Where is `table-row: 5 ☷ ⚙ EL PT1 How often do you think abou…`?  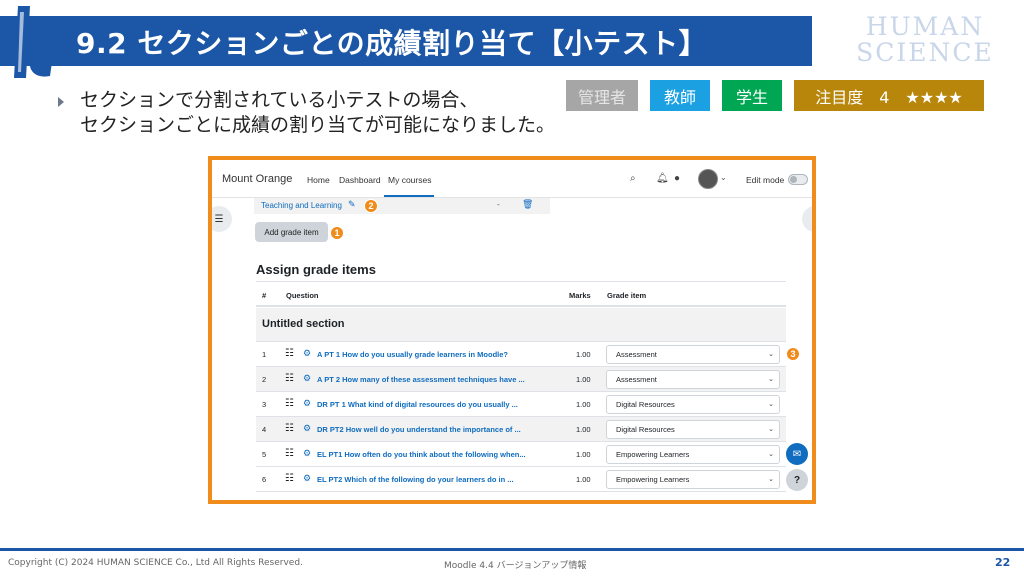
table-row: 5 ☷ ⚙ EL PT1 How often do you think abou… is located at coordinates (521, 454).